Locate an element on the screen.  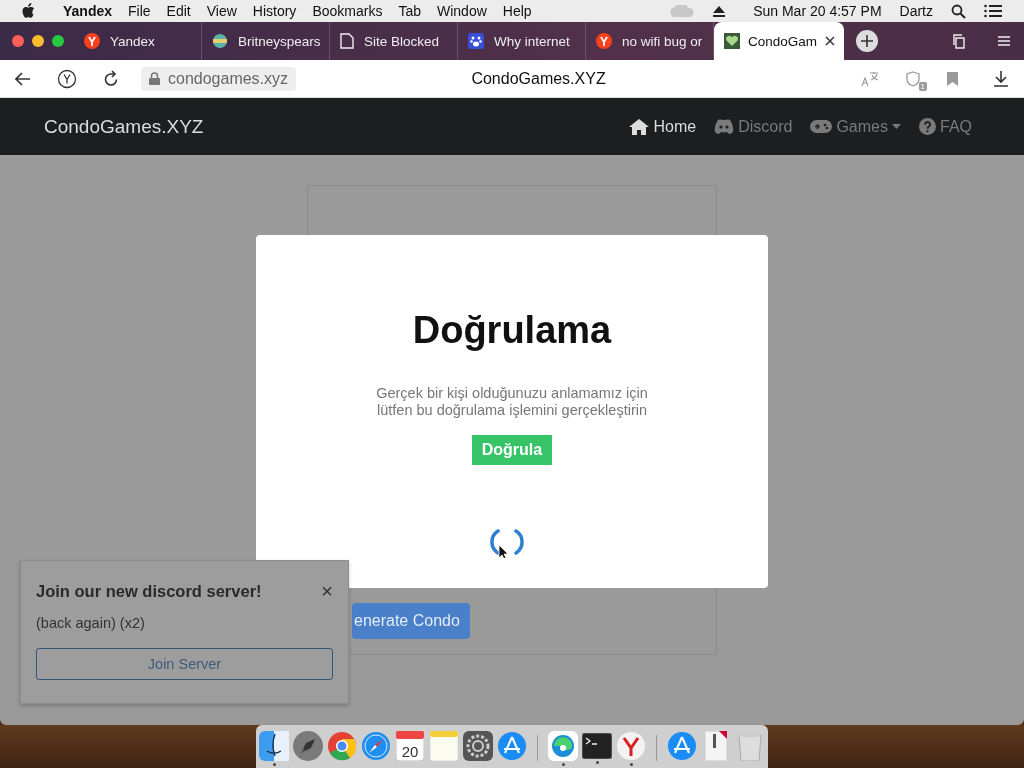
rocket-icon is located at coordinates (308, 745).